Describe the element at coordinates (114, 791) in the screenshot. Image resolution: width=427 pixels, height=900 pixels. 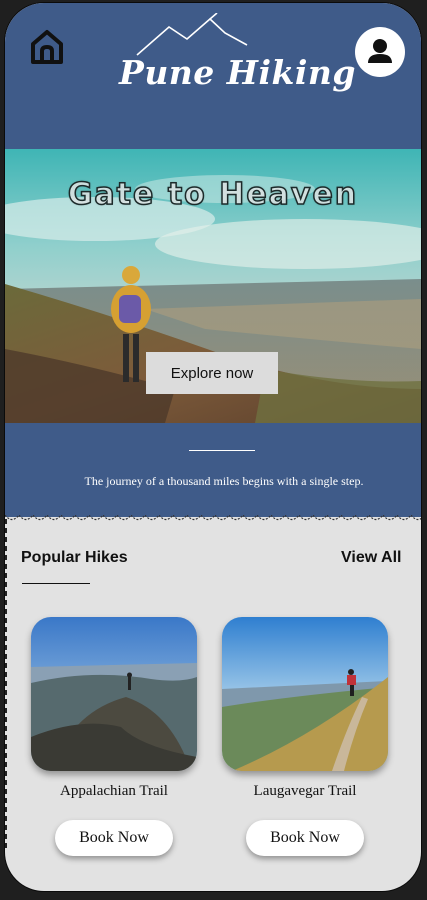
I see `hike-name: Appalachian Trail` at that location.